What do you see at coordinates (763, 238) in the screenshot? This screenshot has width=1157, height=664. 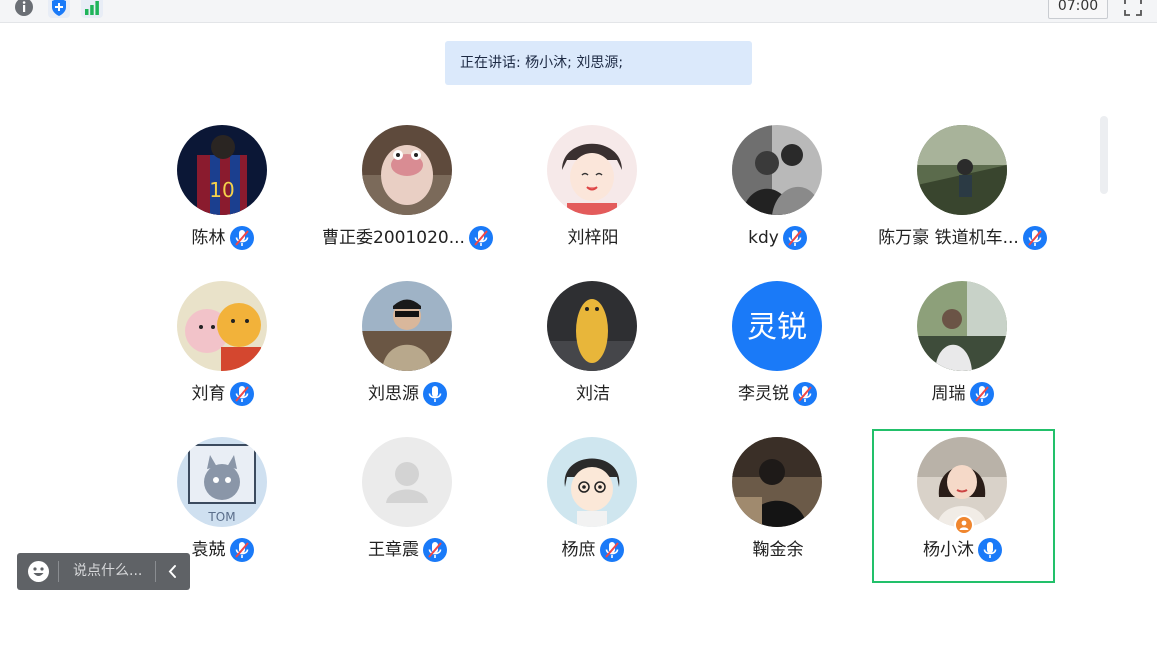 I see `participant-name: kdy` at bounding box center [763, 238].